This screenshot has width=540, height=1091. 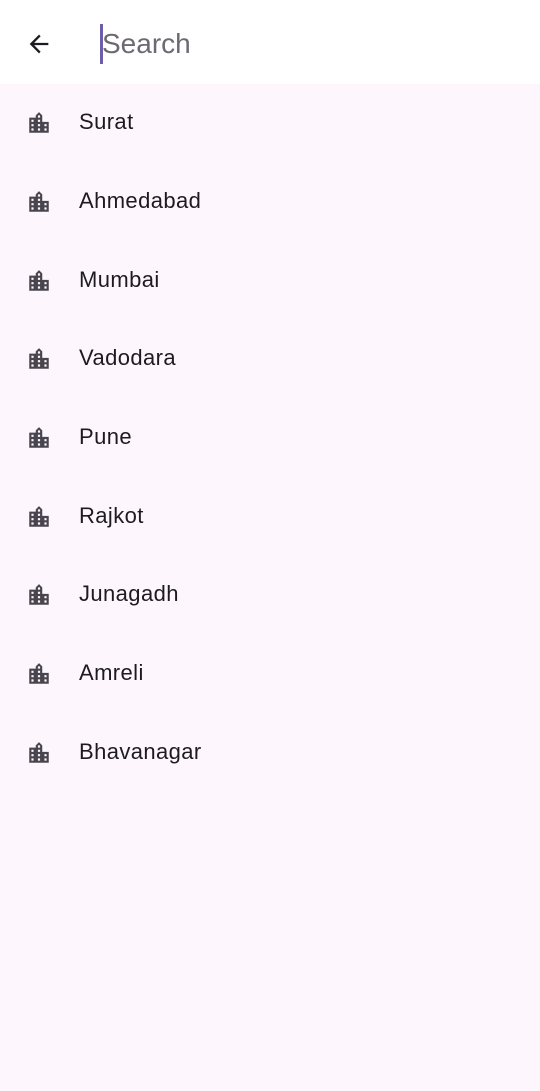 I want to click on list-item-label: Amreli, so click(x=111, y=672).